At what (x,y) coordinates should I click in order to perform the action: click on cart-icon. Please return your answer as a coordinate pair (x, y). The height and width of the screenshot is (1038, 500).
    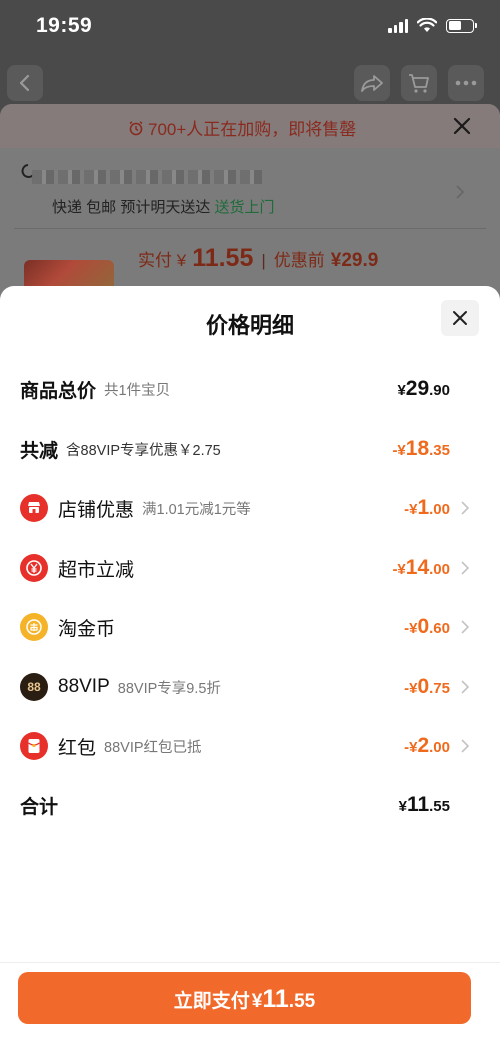
    Looking at the image, I should click on (419, 83).